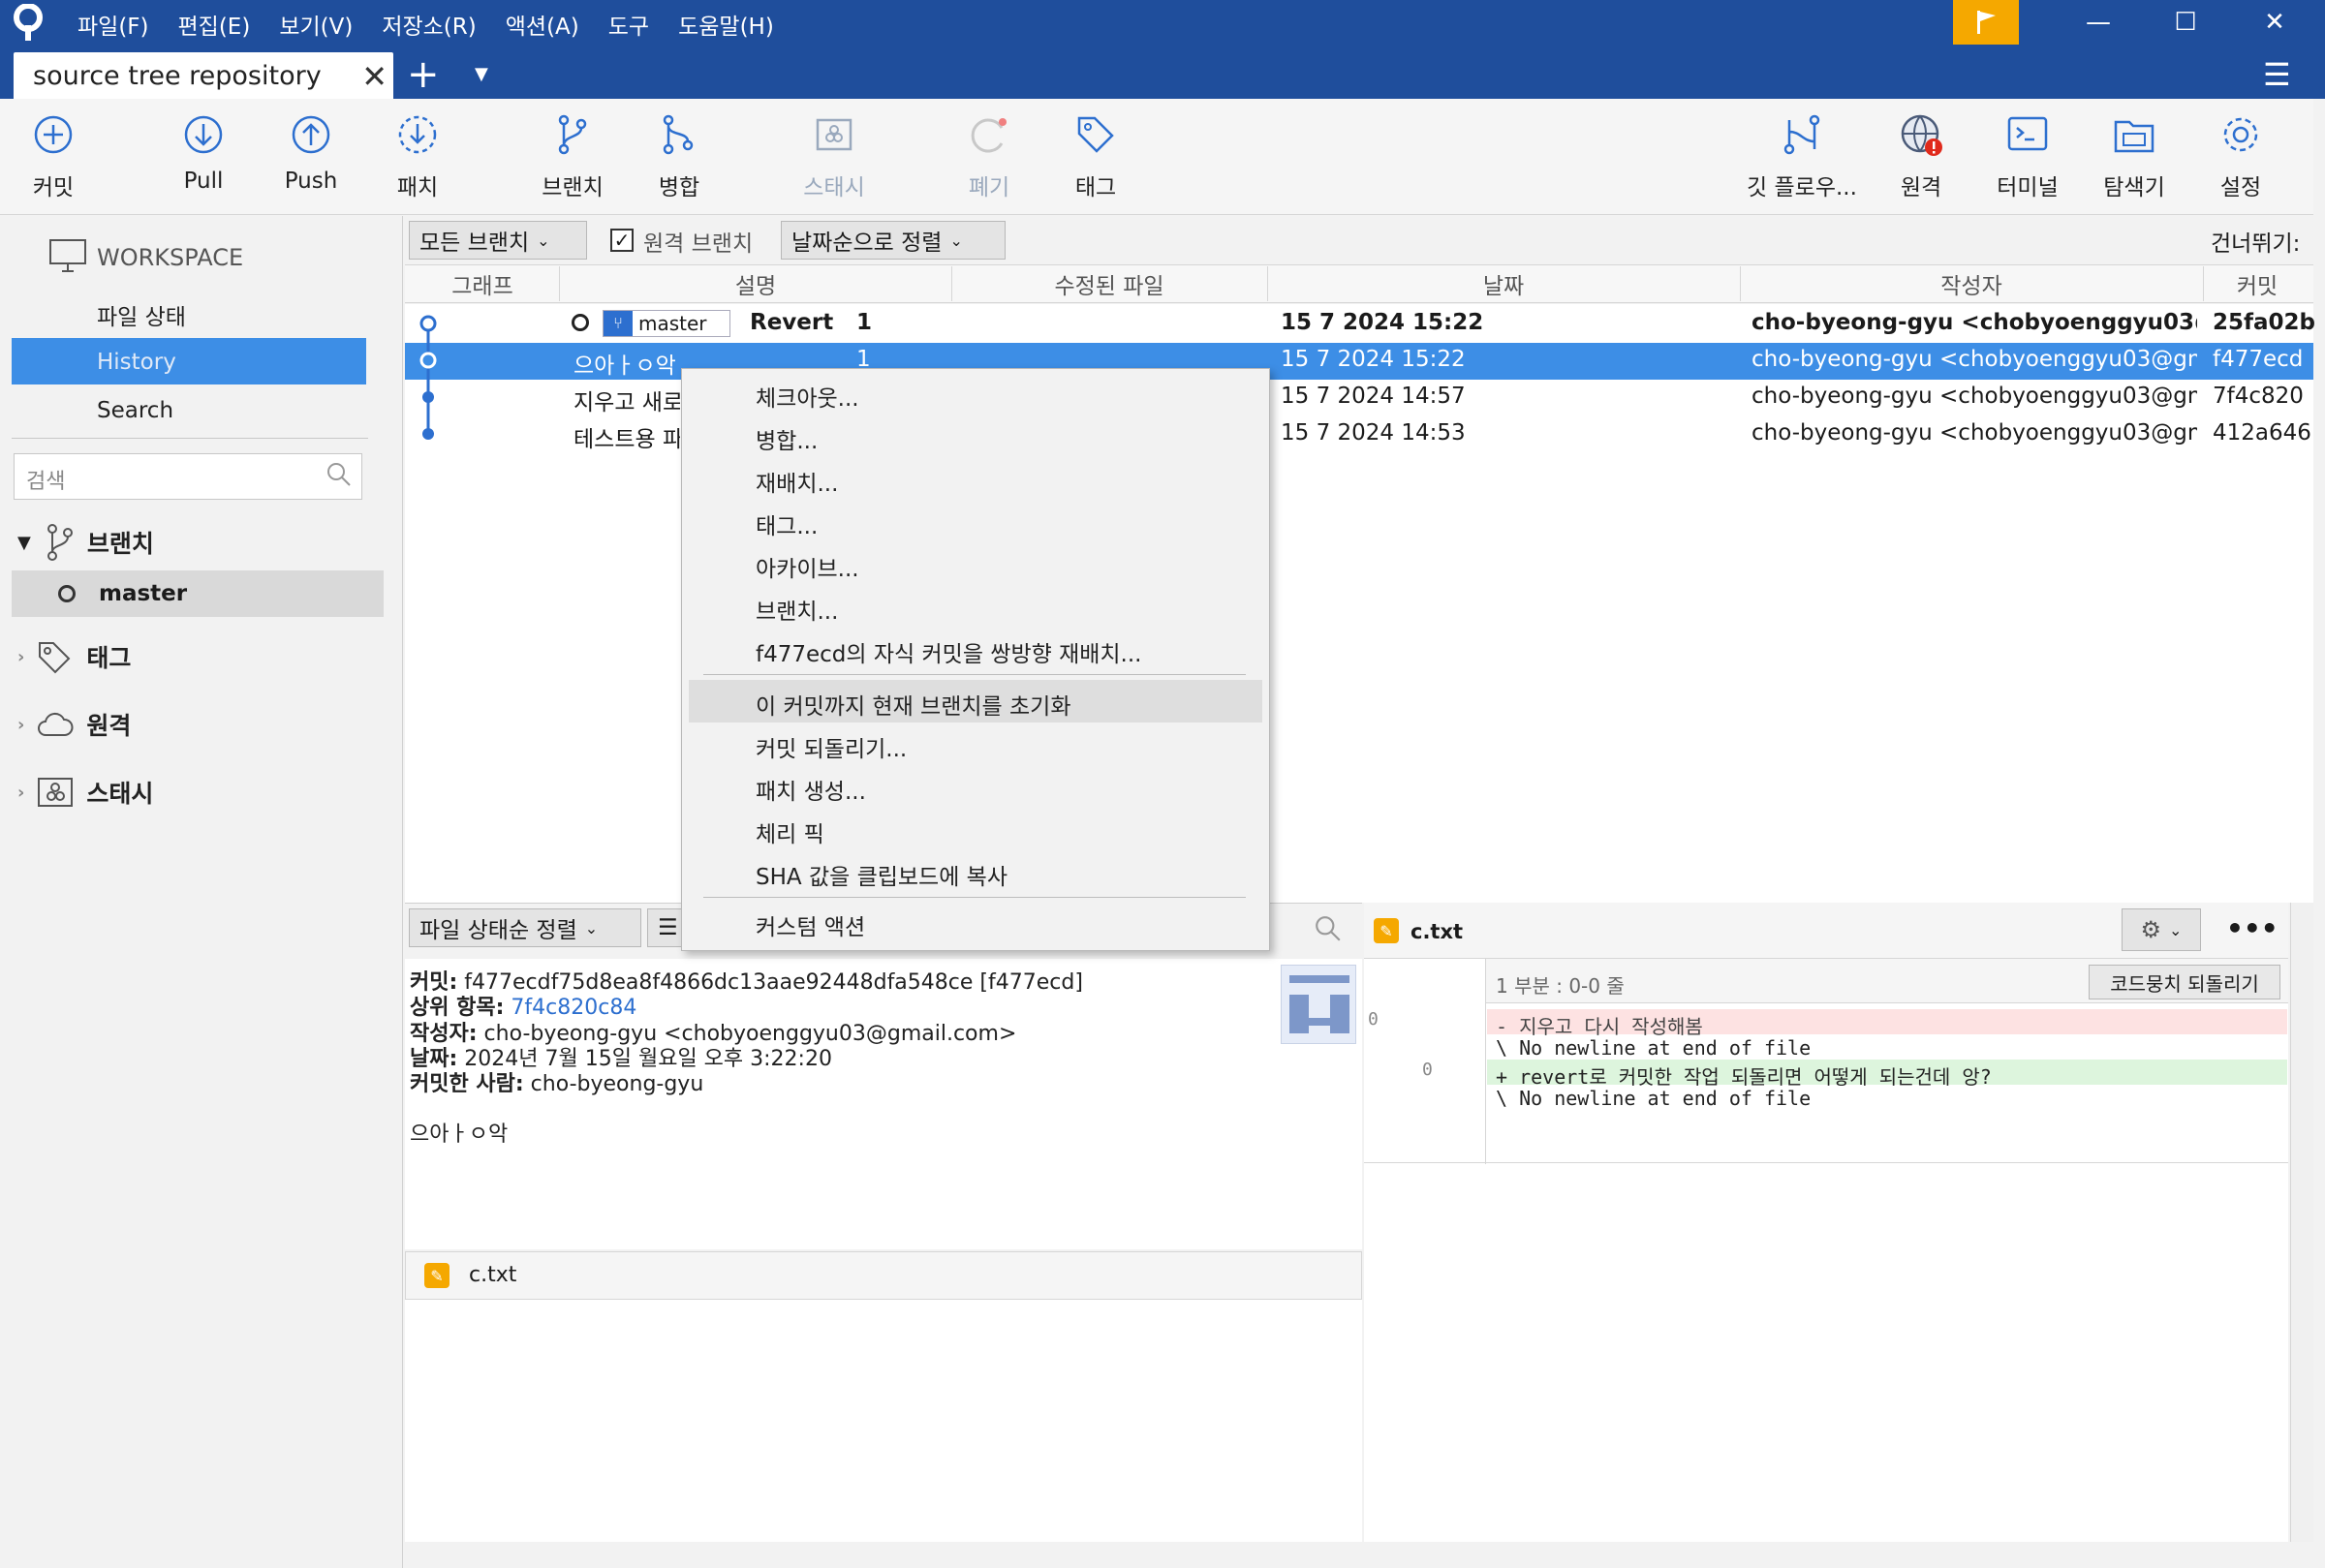 The height and width of the screenshot is (1568, 2325). What do you see at coordinates (913, 704) in the screenshot?
I see `menu-item-reset-branch: 이 커밋까지 현재 브랜치를 초기화` at bounding box center [913, 704].